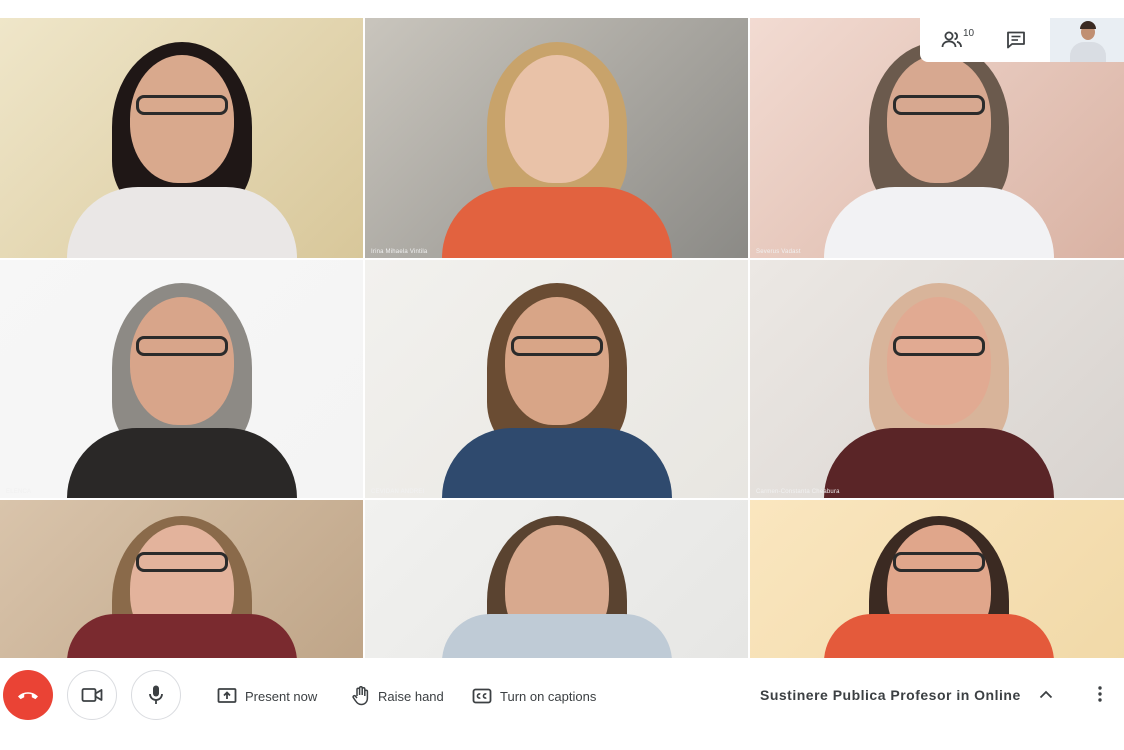 This screenshot has width=1124, height=750. I want to click on microphone-toggle-button, so click(156, 695).